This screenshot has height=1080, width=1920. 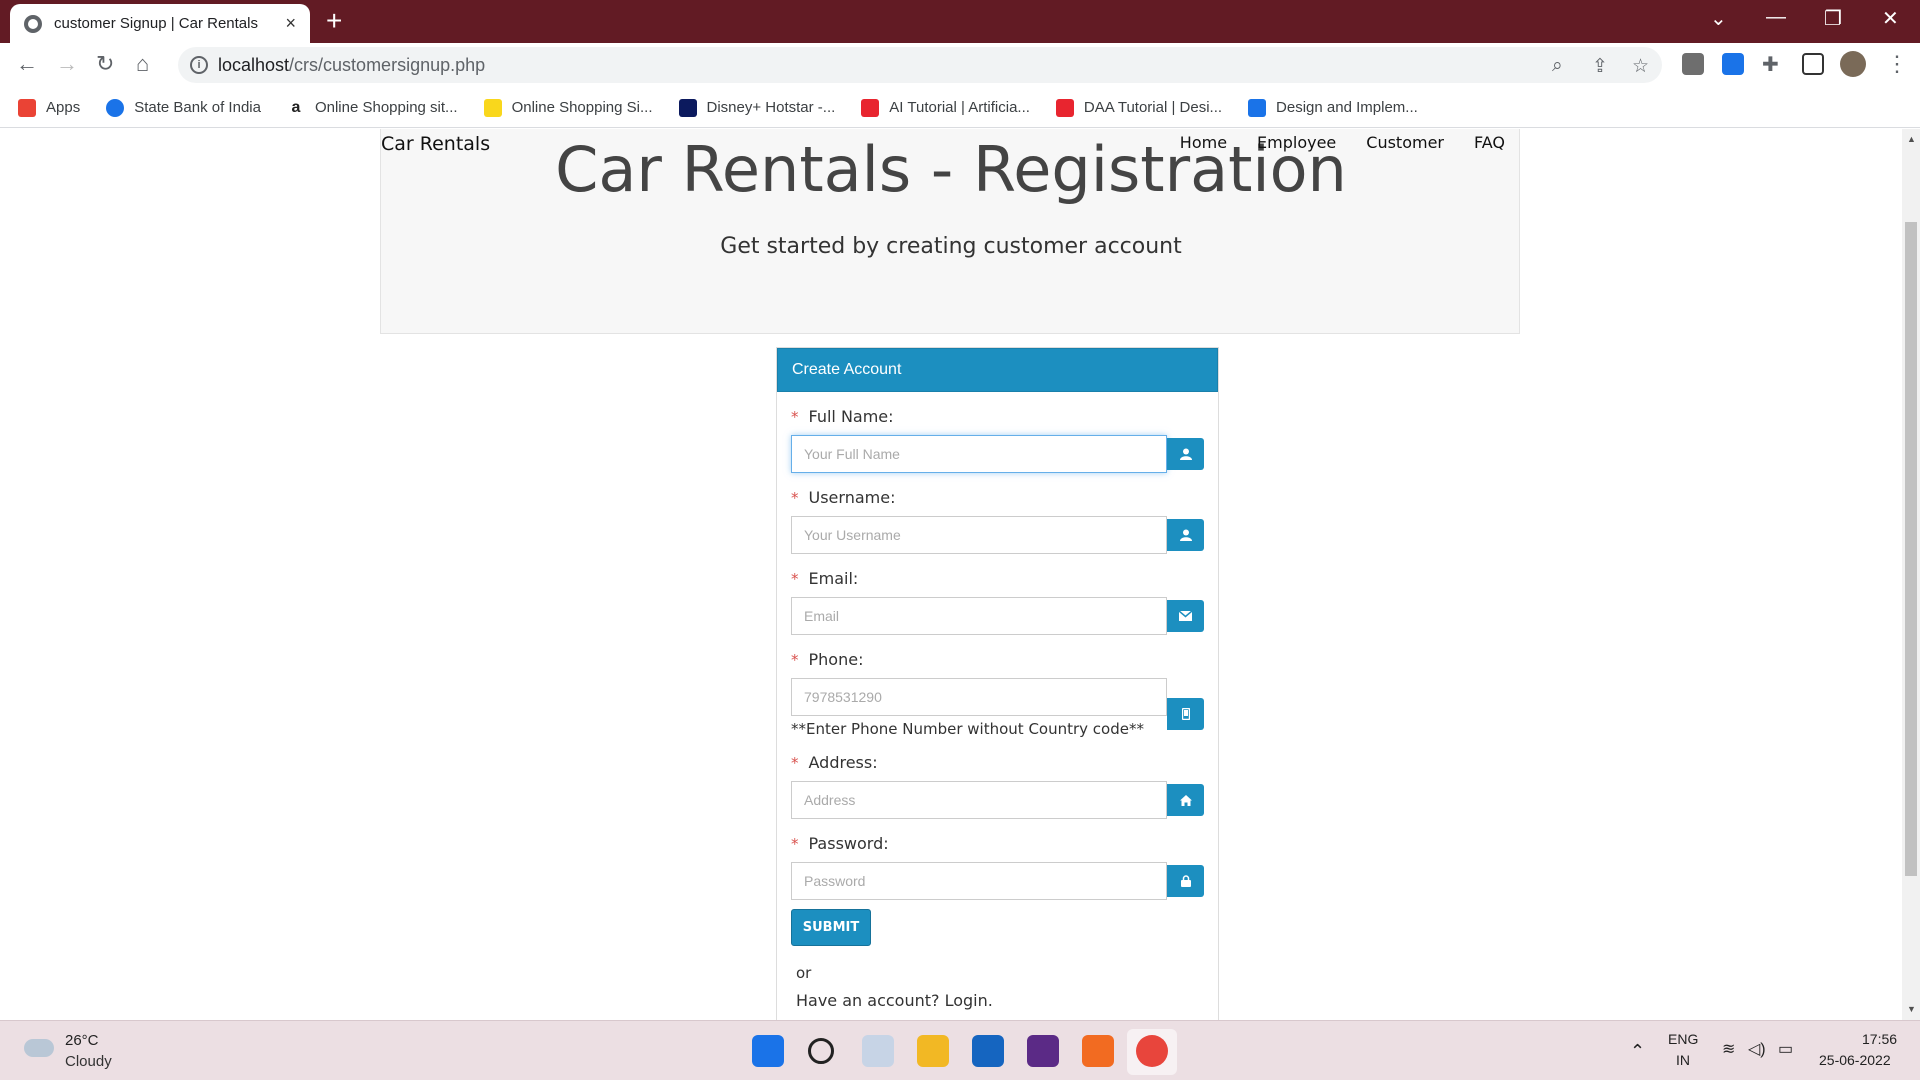 I want to click on nav-employee: Employee, so click(x=1296, y=142).